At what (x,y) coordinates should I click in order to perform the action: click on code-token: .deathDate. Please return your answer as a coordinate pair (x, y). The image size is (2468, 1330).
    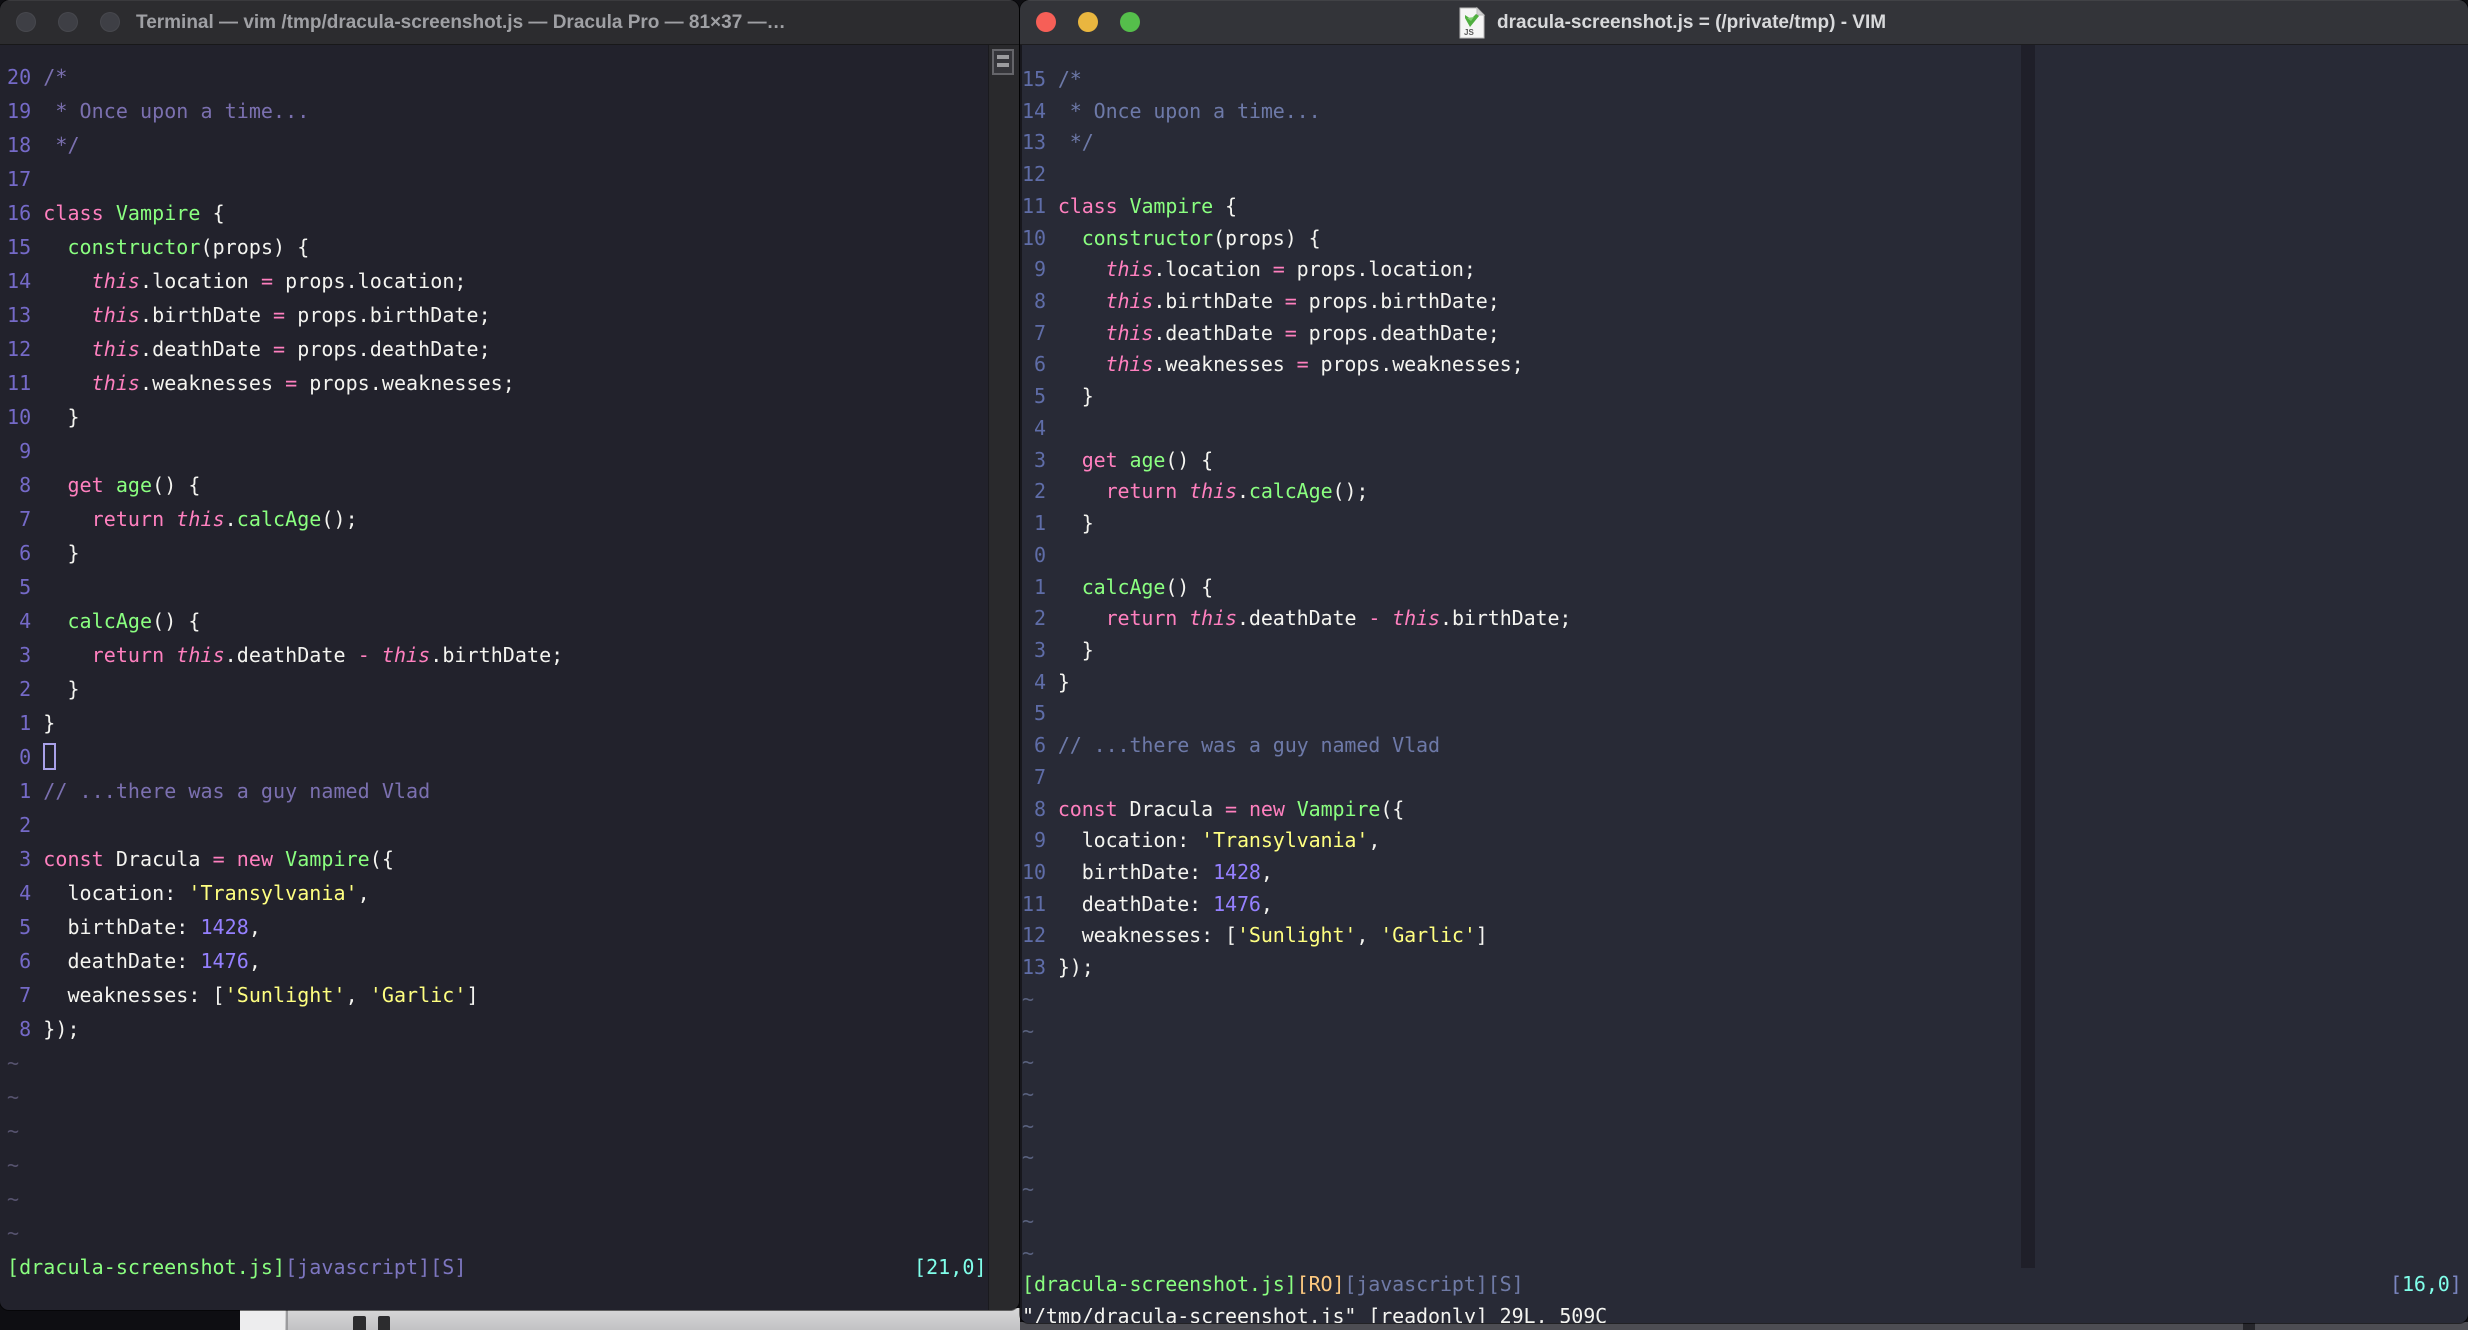
    Looking at the image, I should click on (1302, 618).